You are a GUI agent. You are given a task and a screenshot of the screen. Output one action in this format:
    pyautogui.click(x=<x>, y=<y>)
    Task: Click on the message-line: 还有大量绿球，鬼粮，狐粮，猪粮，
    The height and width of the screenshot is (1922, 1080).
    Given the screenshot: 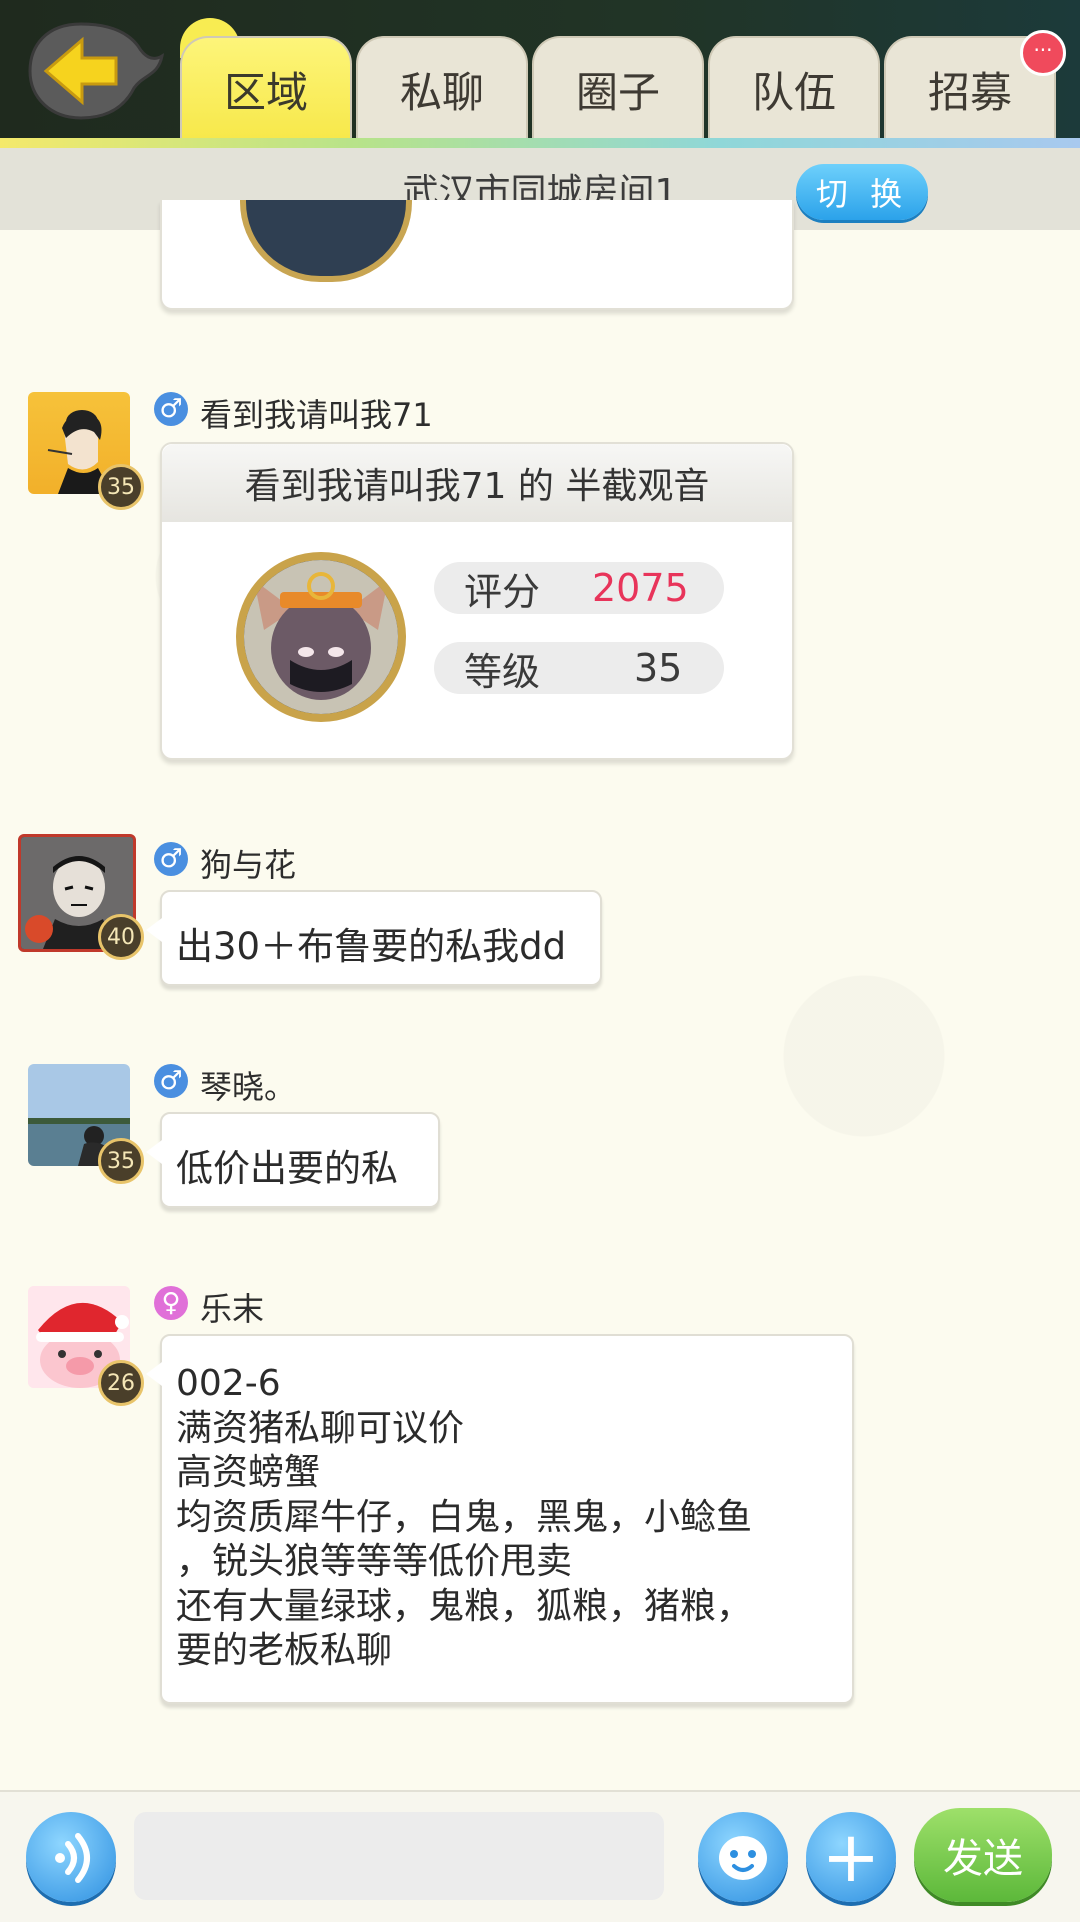 What is the action you would take?
    pyautogui.click(x=464, y=1606)
    